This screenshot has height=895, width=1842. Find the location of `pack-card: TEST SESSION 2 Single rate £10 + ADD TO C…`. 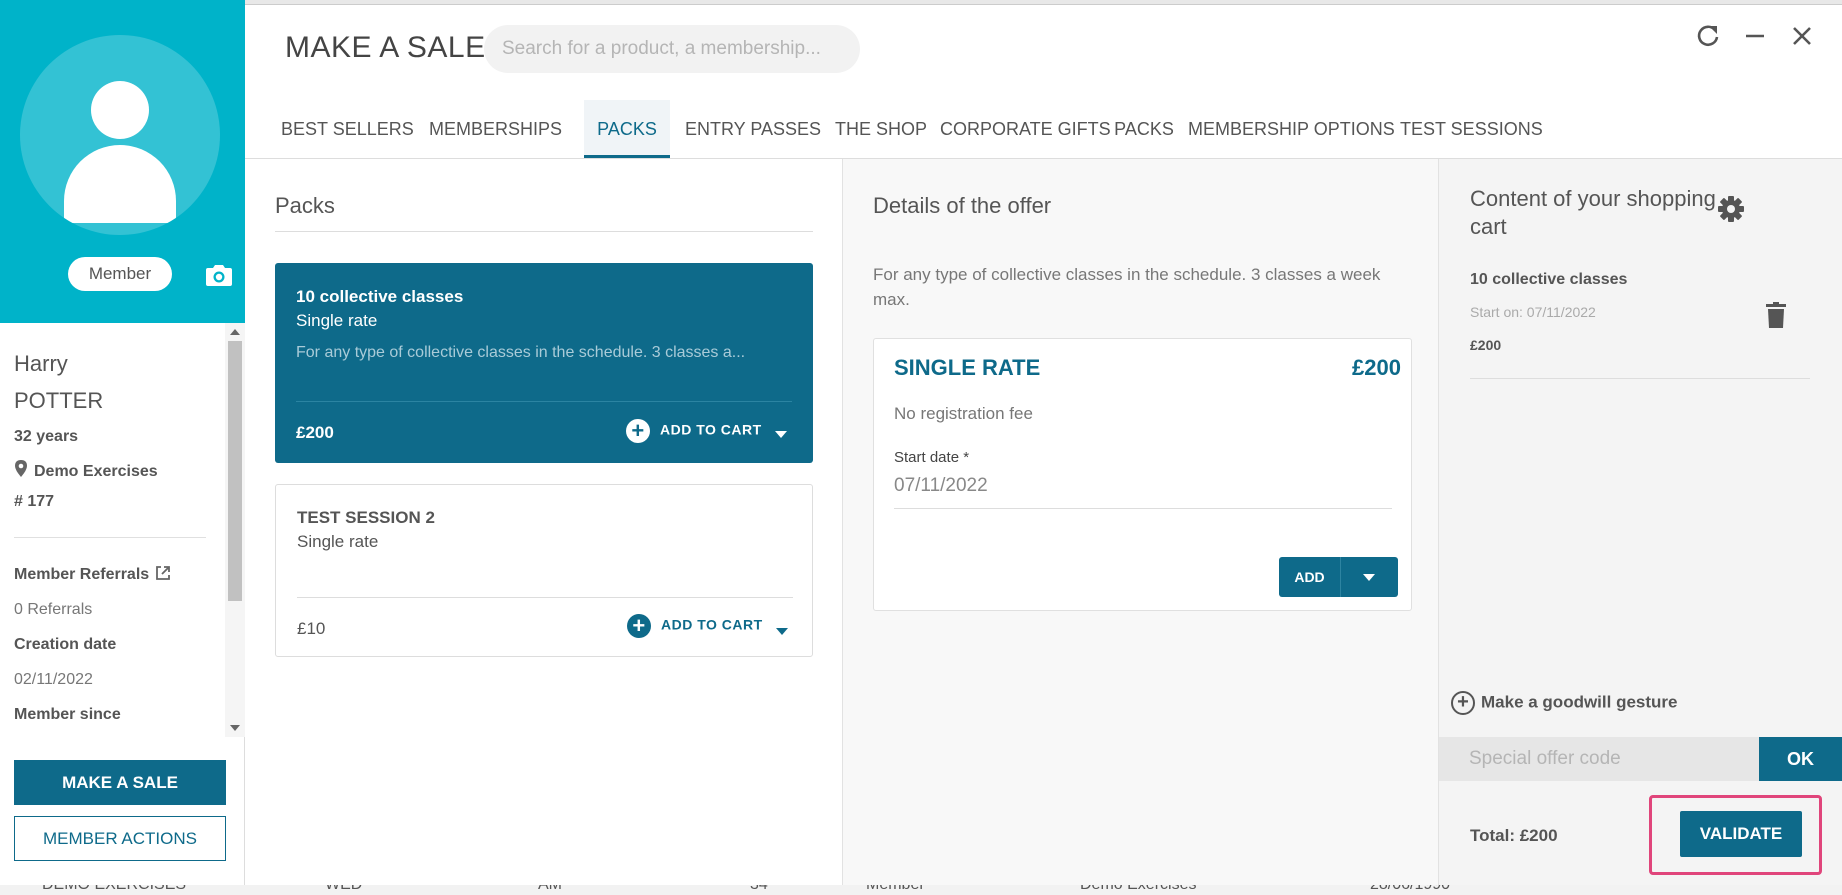

pack-card: TEST SESSION 2 Single rate £10 + ADD TO C… is located at coordinates (544, 570).